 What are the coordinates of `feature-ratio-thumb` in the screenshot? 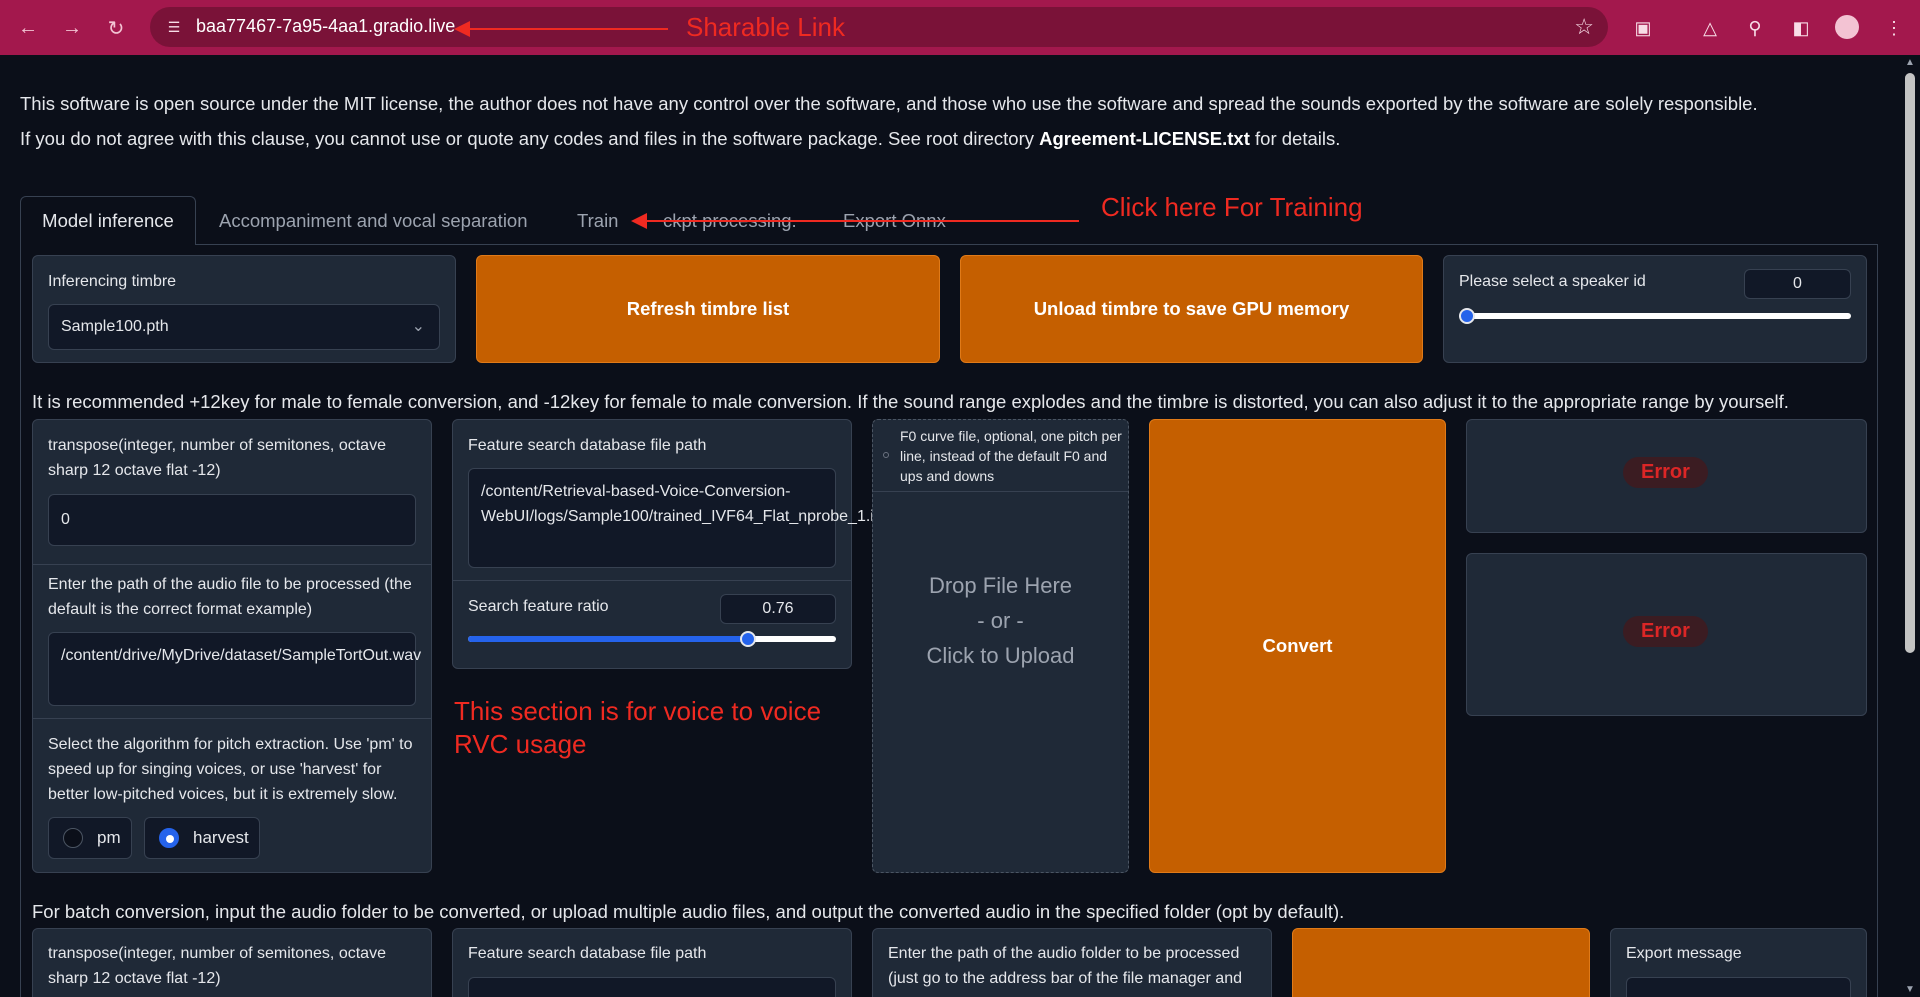 It's located at (747, 639).